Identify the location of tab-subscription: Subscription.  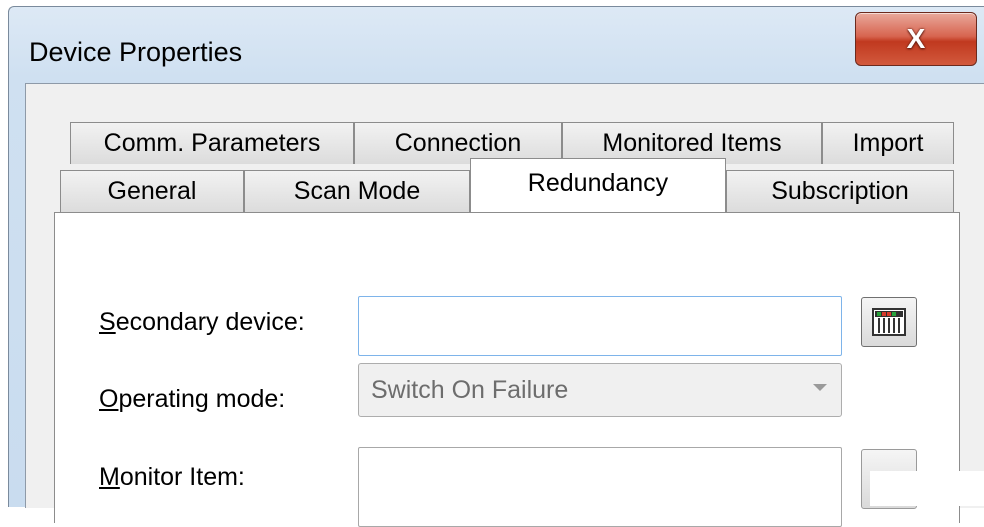
(840, 191).